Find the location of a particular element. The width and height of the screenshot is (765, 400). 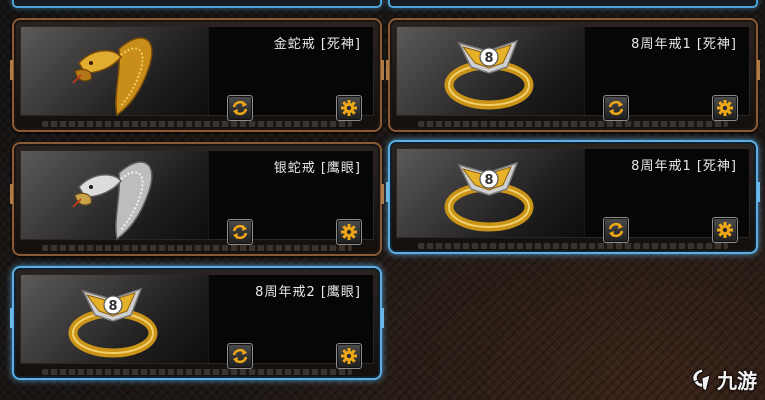

item-card-silver-snake-ring: 银蛇戒 [鹰眼] is located at coordinates (197, 199).